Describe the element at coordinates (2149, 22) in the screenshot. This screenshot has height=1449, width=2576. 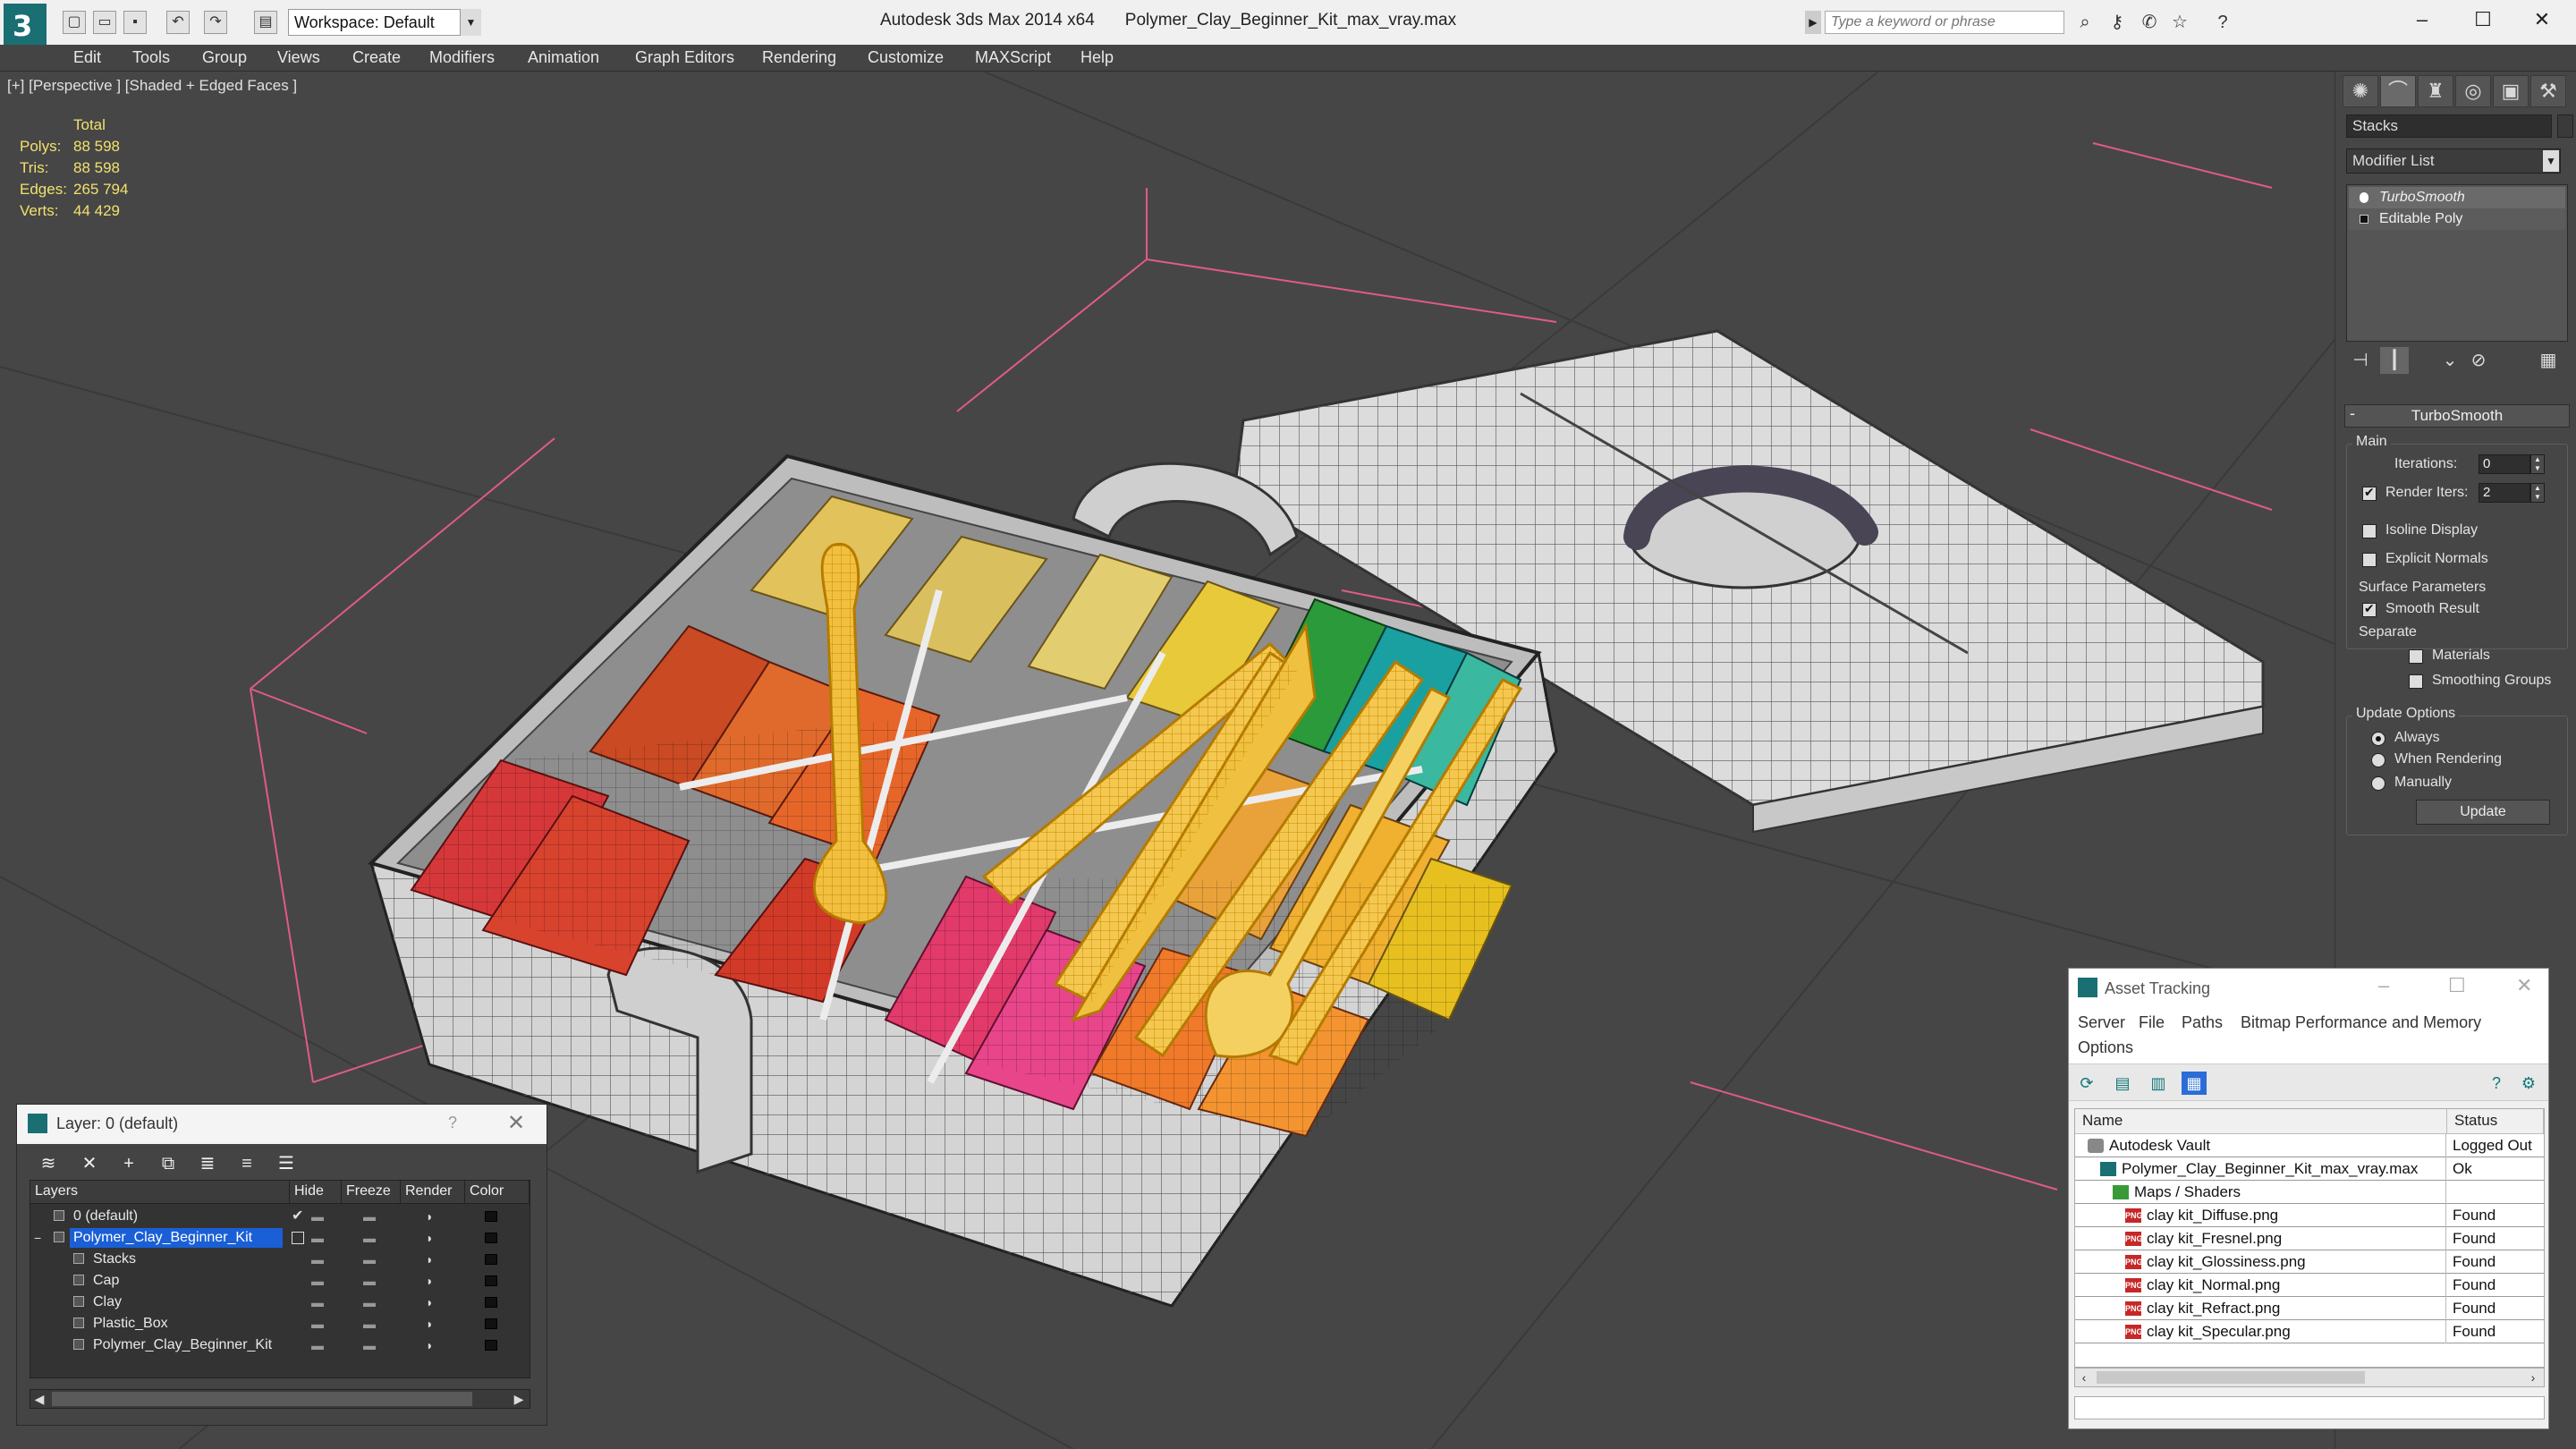
I see `communication-center-icon: ✆` at that location.